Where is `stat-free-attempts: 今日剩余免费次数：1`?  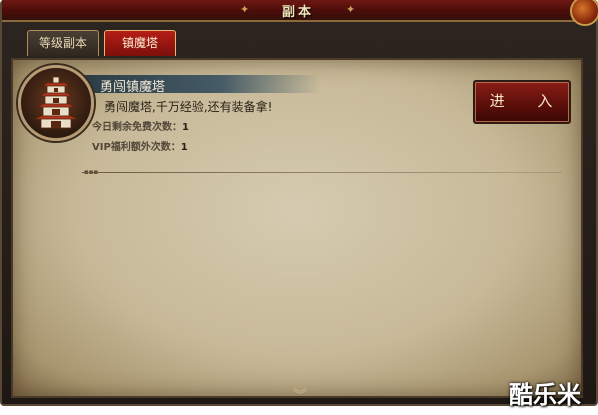
stat-free-attempts: 今日剩余免费次数：1 is located at coordinates (140, 125).